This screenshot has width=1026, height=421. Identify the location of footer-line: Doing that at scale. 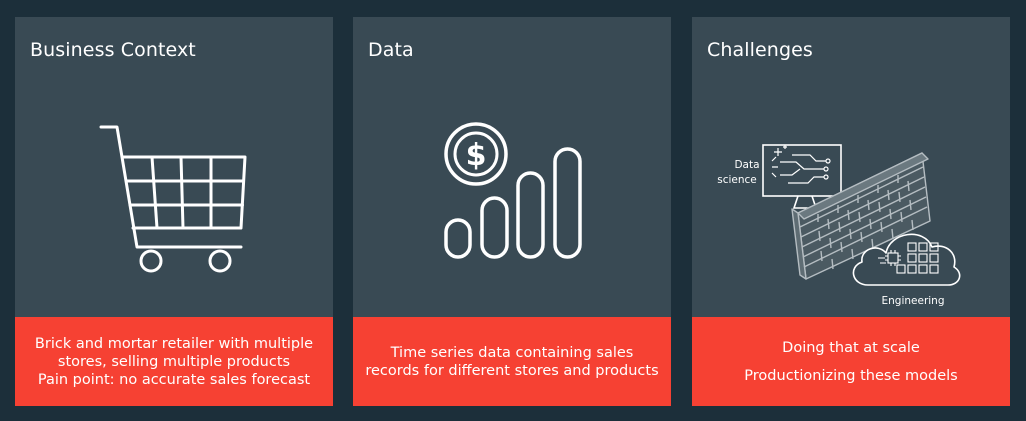
(851, 347).